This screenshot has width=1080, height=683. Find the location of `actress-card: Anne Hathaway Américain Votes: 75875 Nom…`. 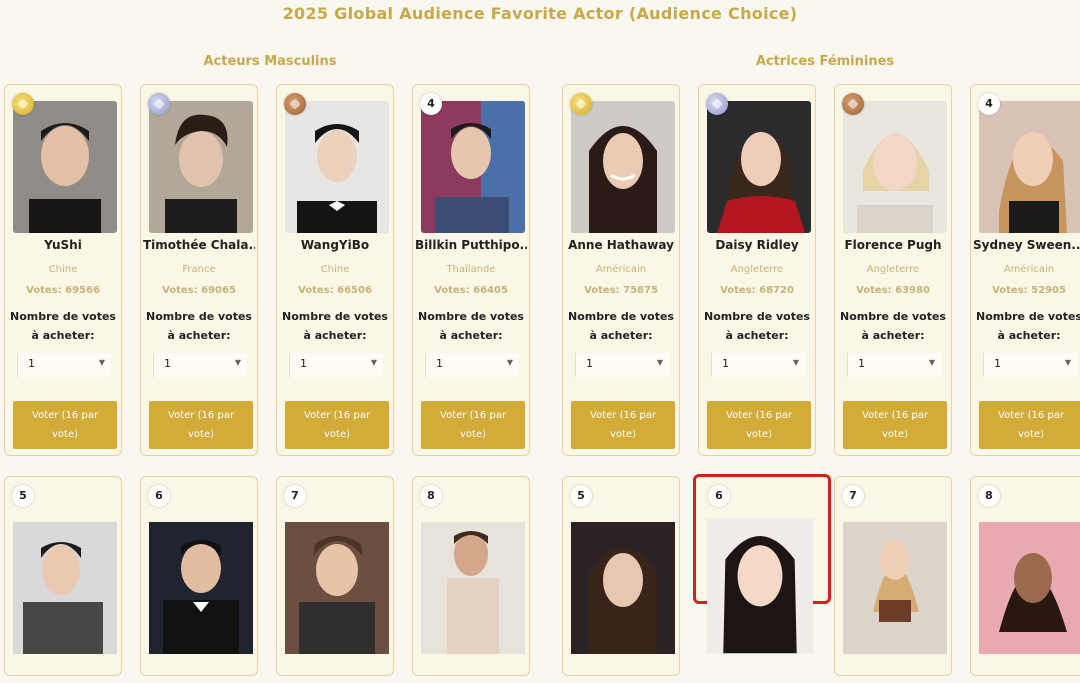

actress-card: Anne Hathaway Américain Votes: 75875 Nom… is located at coordinates (621, 270).